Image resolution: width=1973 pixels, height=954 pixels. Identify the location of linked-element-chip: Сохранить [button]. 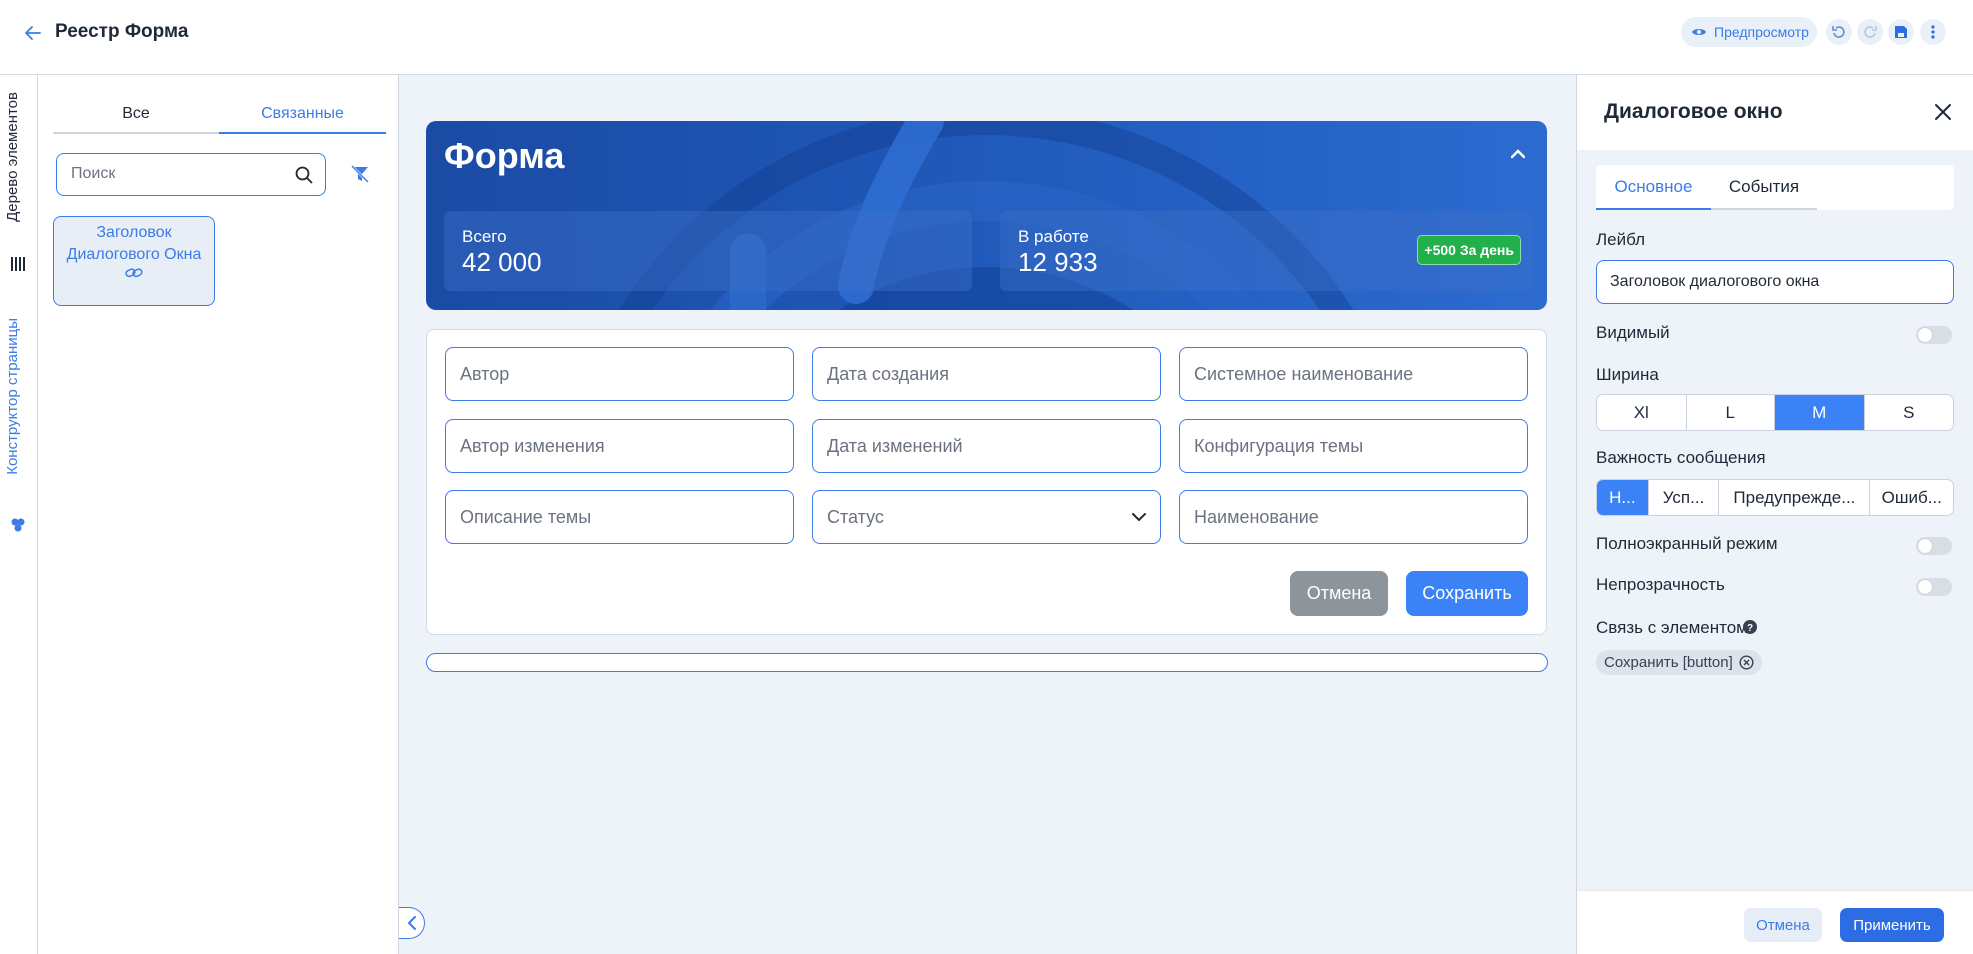
(1679, 662).